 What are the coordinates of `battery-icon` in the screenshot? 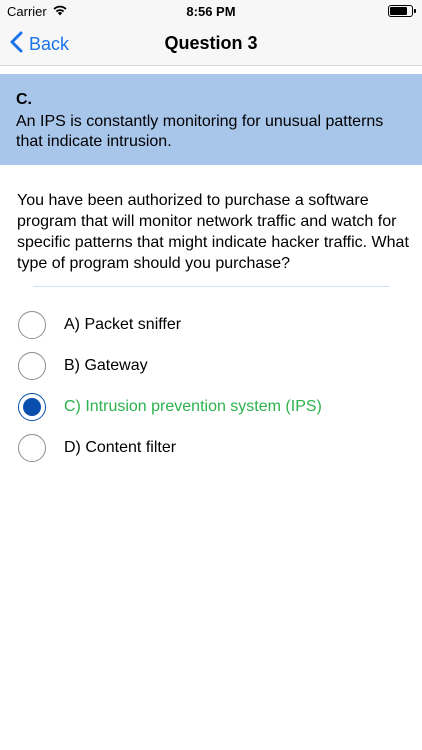 It's located at (402, 11).